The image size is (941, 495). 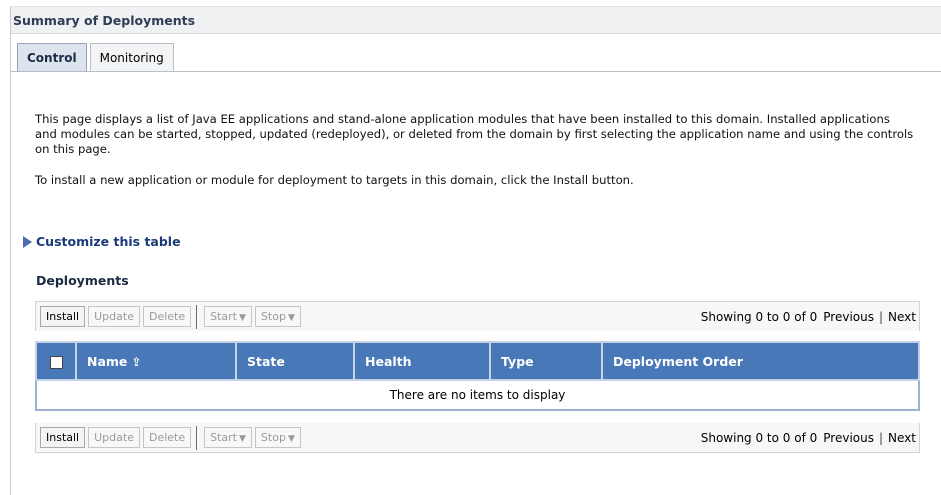 I want to click on column-name-label: Name, so click(x=107, y=361).